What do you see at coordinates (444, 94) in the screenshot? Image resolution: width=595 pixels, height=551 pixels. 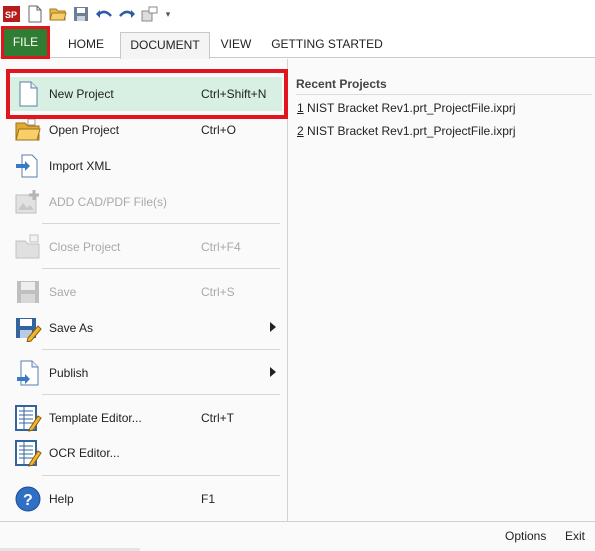 I see `recent-projects-divider` at bounding box center [444, 94].